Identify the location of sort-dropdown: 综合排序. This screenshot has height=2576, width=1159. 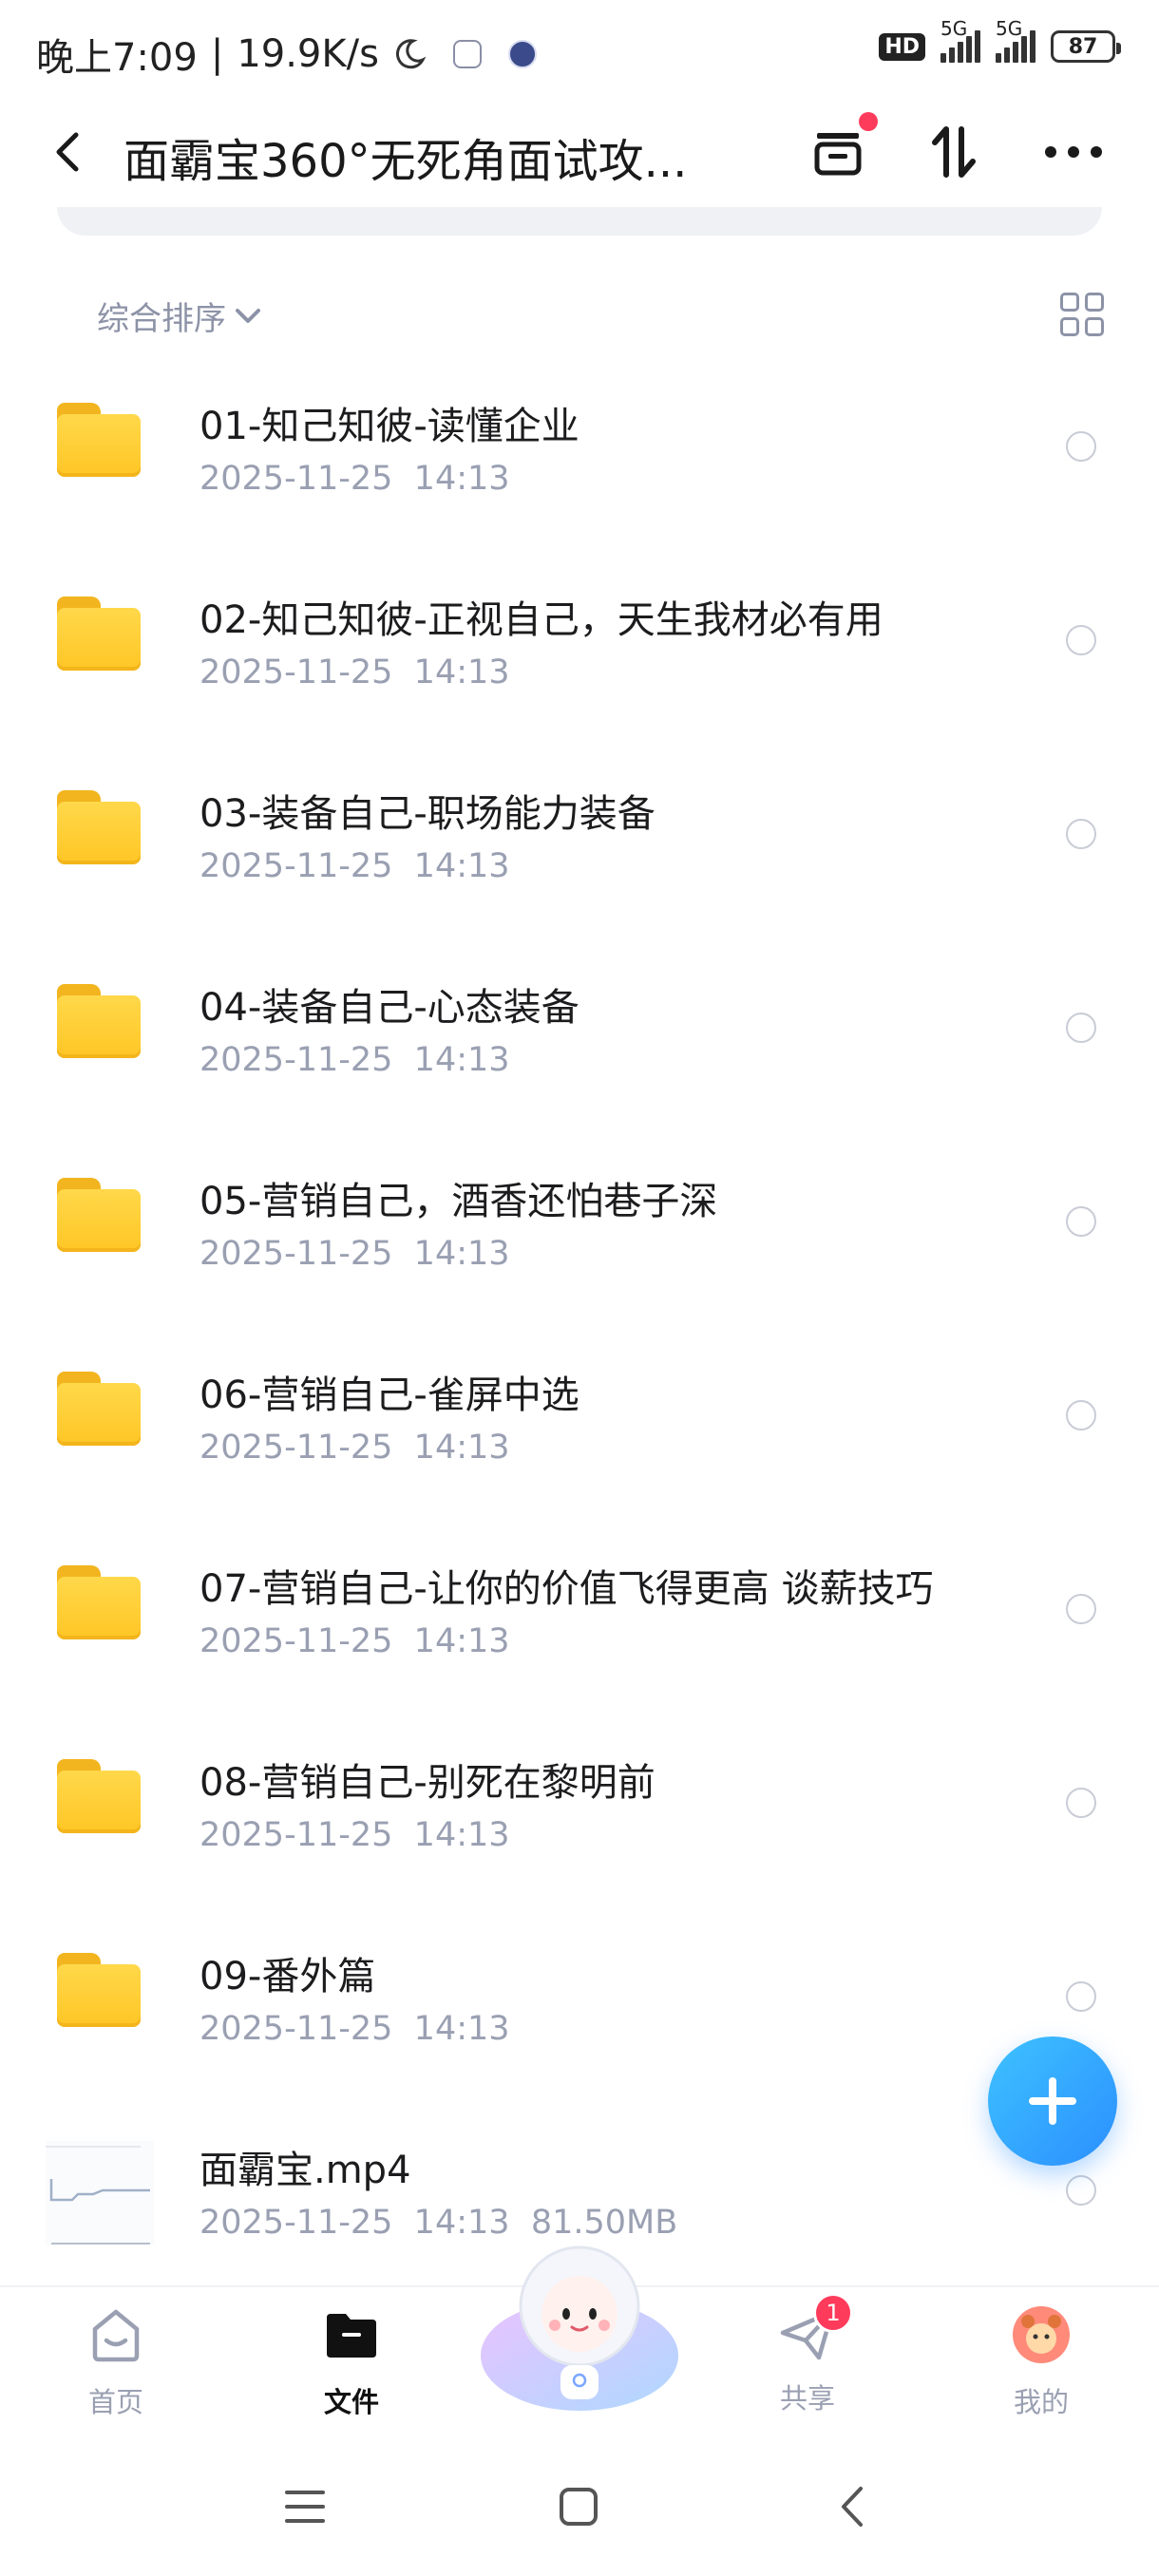
(179, 316).